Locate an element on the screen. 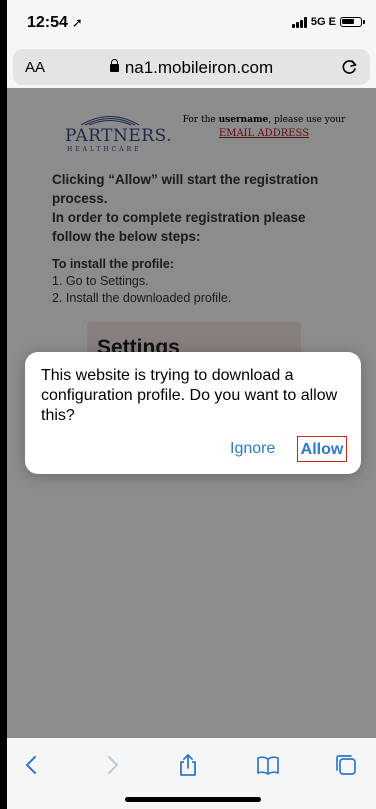 The height and width of the screenshot is (809, 376). home-indicator is located at coordinates (193, 799).